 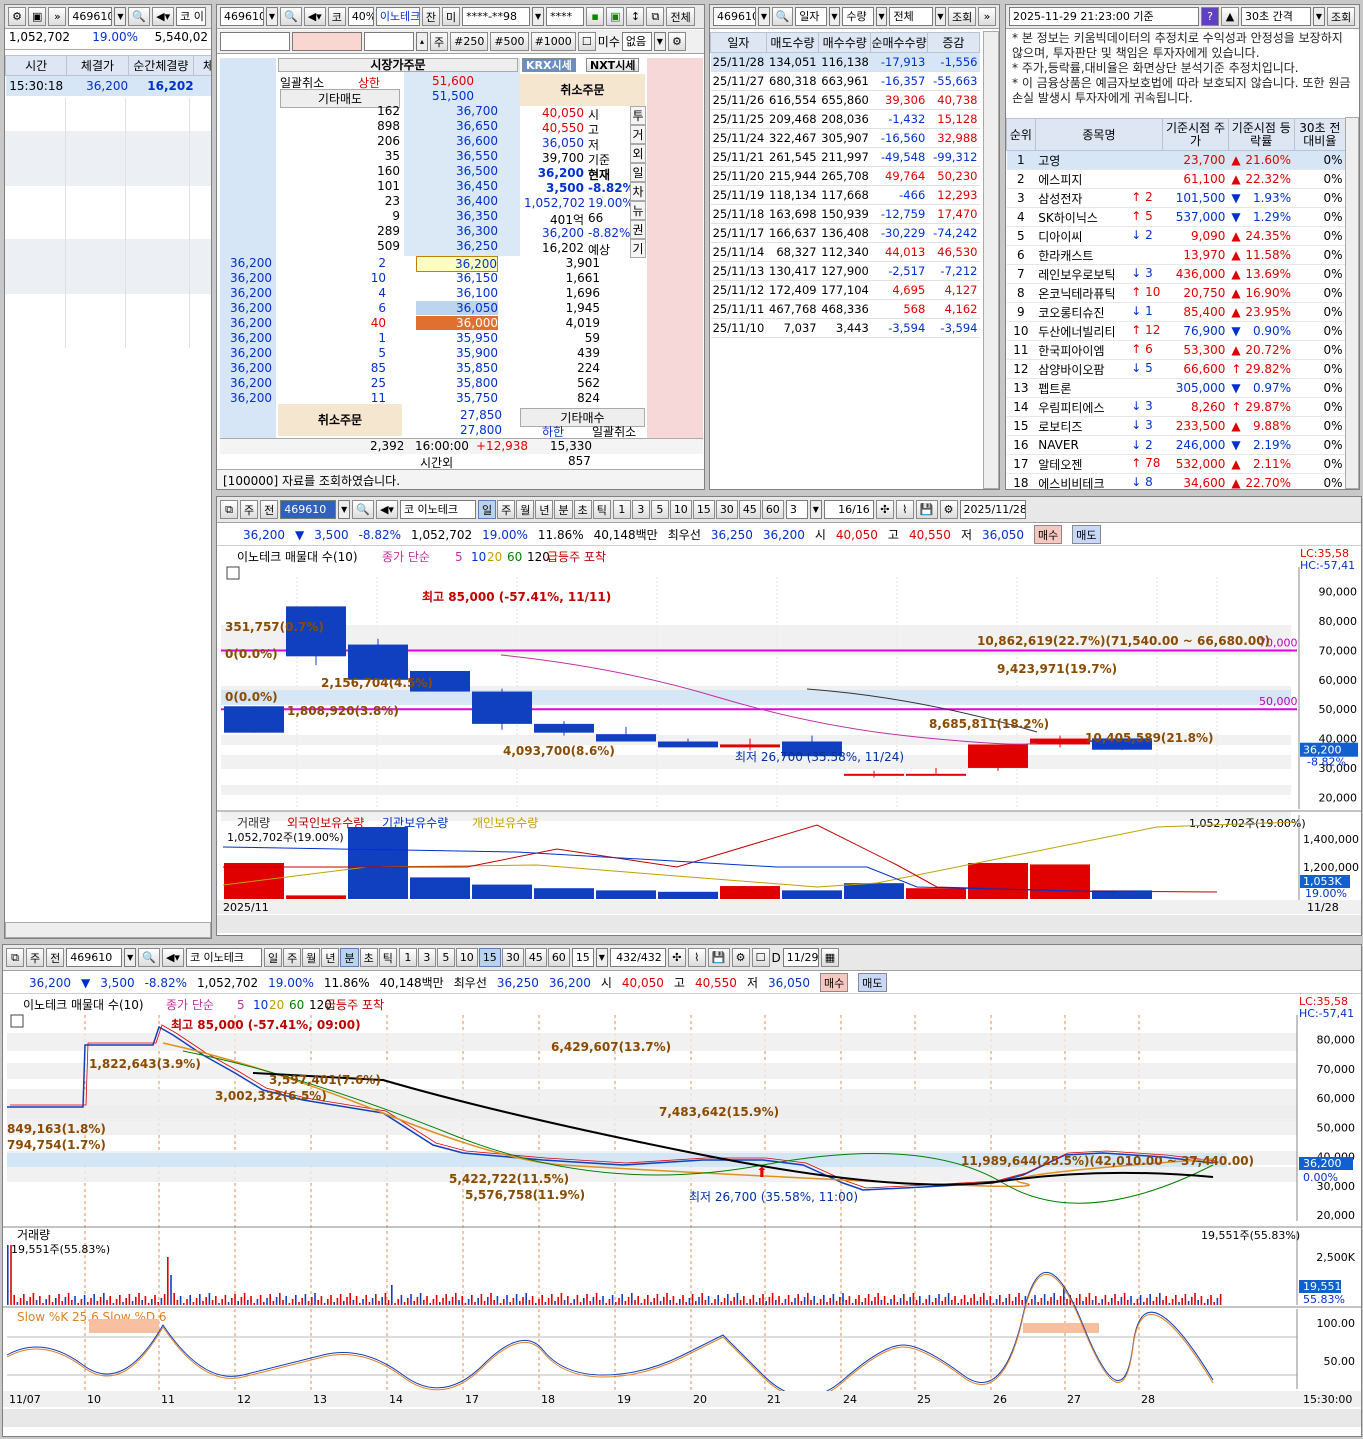 I want to click on interval-button: 3, so click(x=426, y=957).